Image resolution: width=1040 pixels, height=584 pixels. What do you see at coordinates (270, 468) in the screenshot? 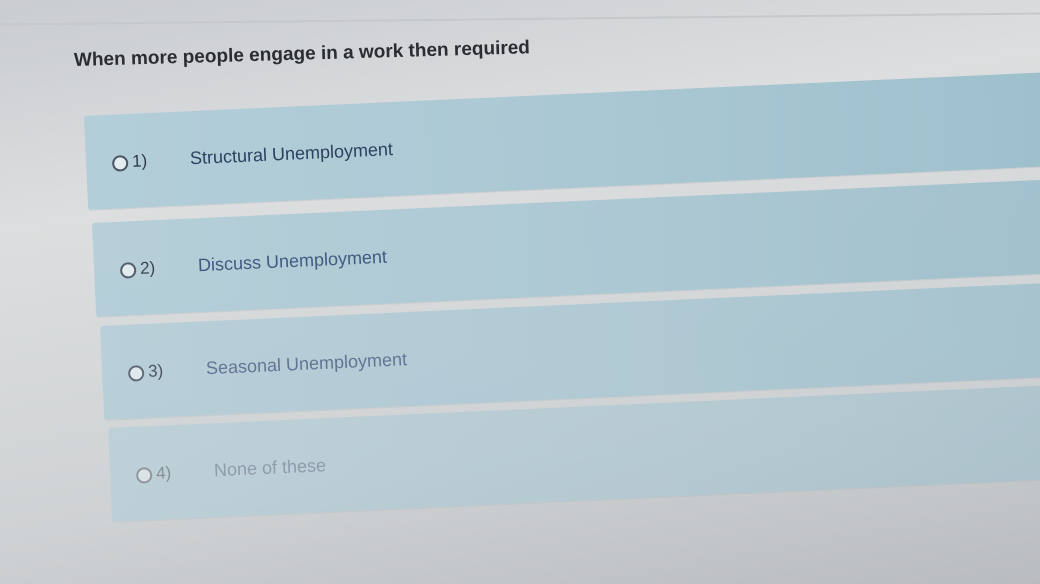
I see `option-label: None of these` at bounding box center [270, 468].